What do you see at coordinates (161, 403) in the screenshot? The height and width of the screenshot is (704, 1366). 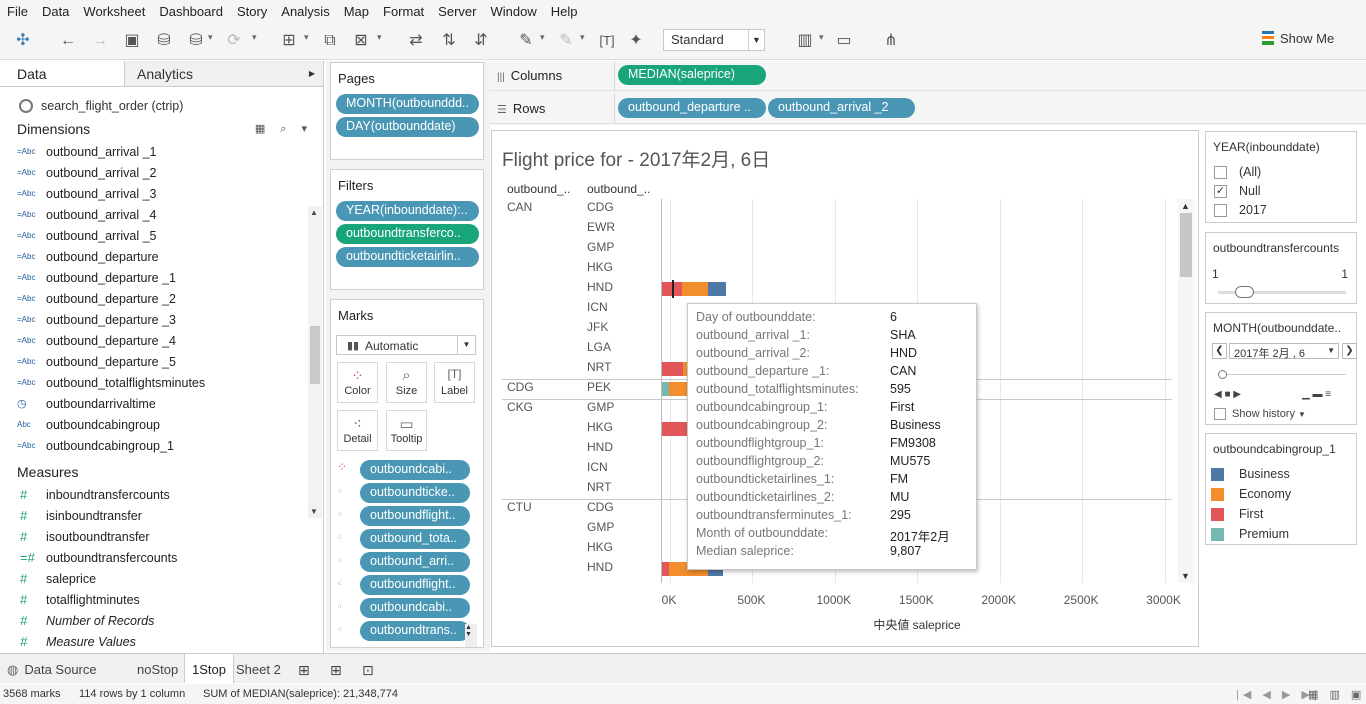 I see `dimension-field: ◷ outboundarrivaltime` at bounding box center [161, 403].